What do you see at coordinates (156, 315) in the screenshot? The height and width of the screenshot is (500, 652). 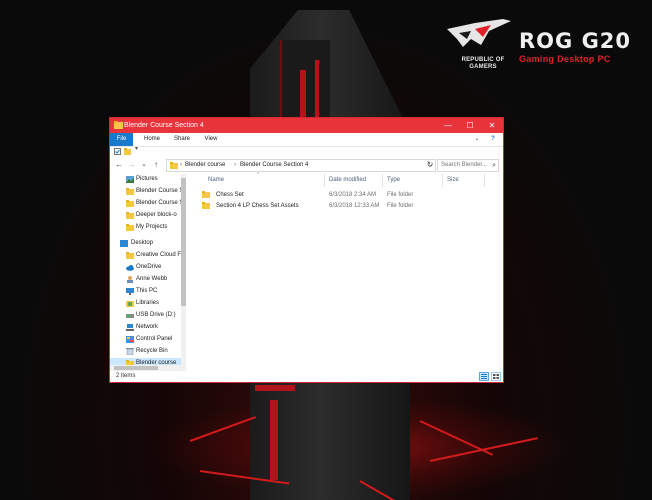 I see `sidebar-item-label: USB Drive (D:)` at bounding box center [156, 315].